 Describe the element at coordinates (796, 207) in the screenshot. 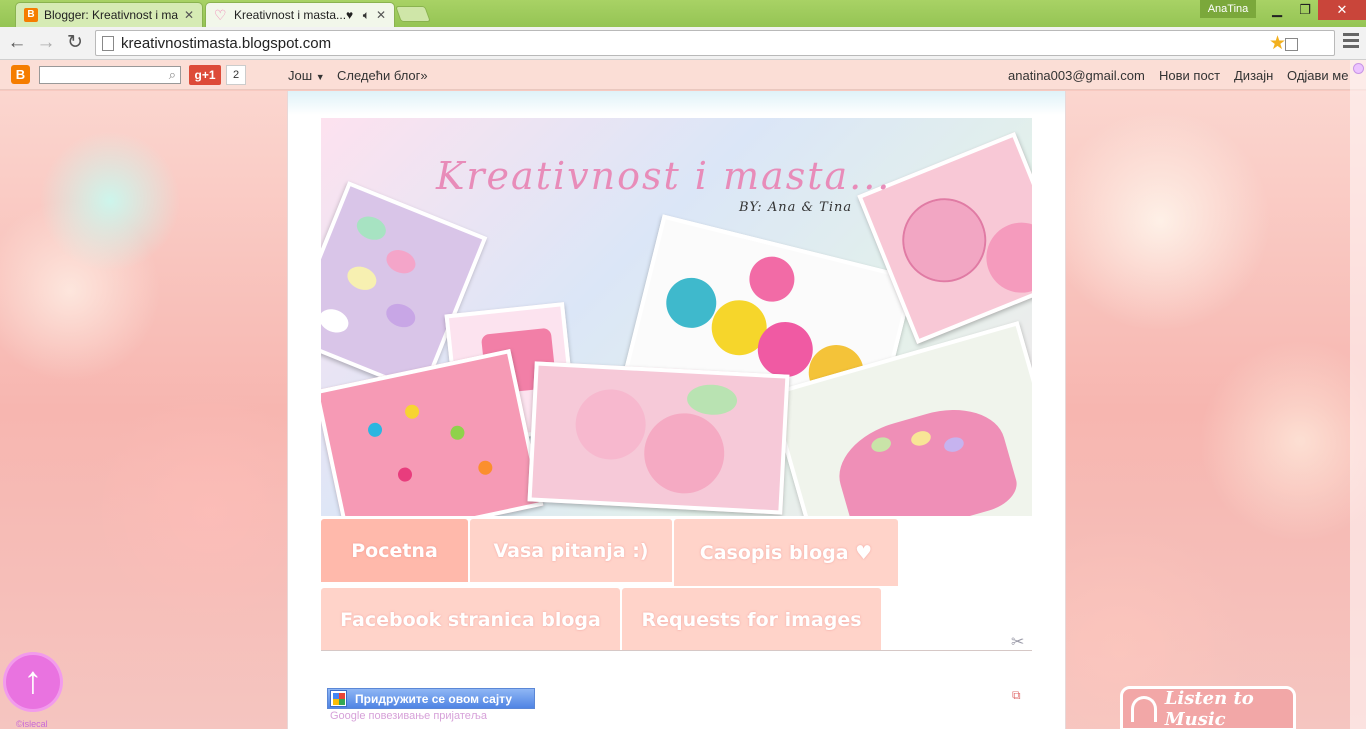

I see `blog-subtitle: BY: Ana & Tina` at that location.